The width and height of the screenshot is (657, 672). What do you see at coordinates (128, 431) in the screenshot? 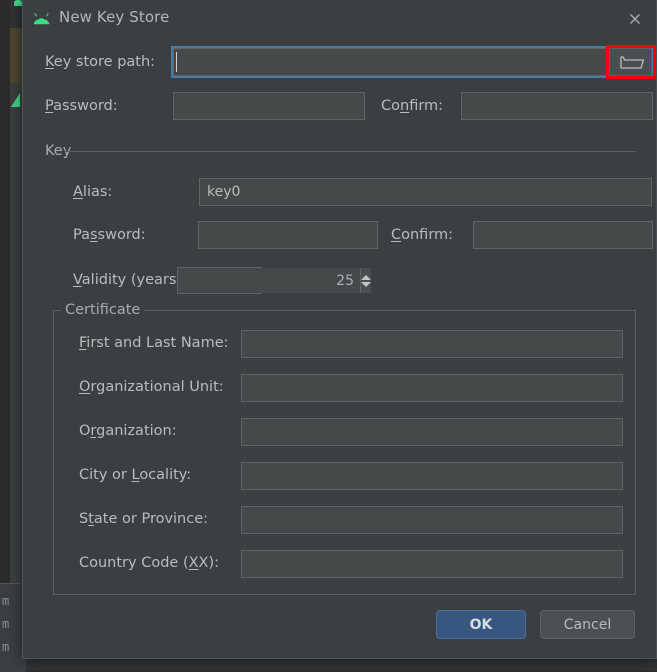
I see `certificate-organization-label: Organization:` at bounding box center [128, 431].